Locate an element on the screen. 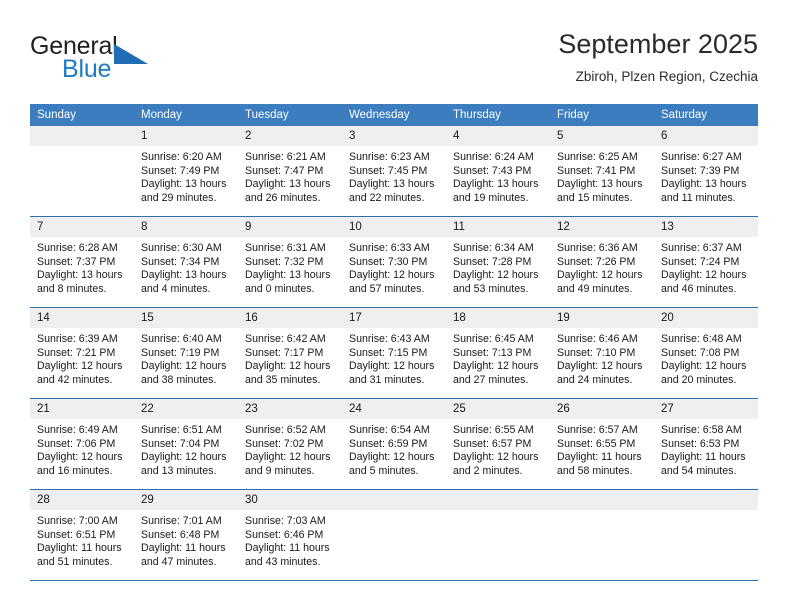 This screenshot has width=792, height=612. day-number: 4 is located at coordinates (498, 136).